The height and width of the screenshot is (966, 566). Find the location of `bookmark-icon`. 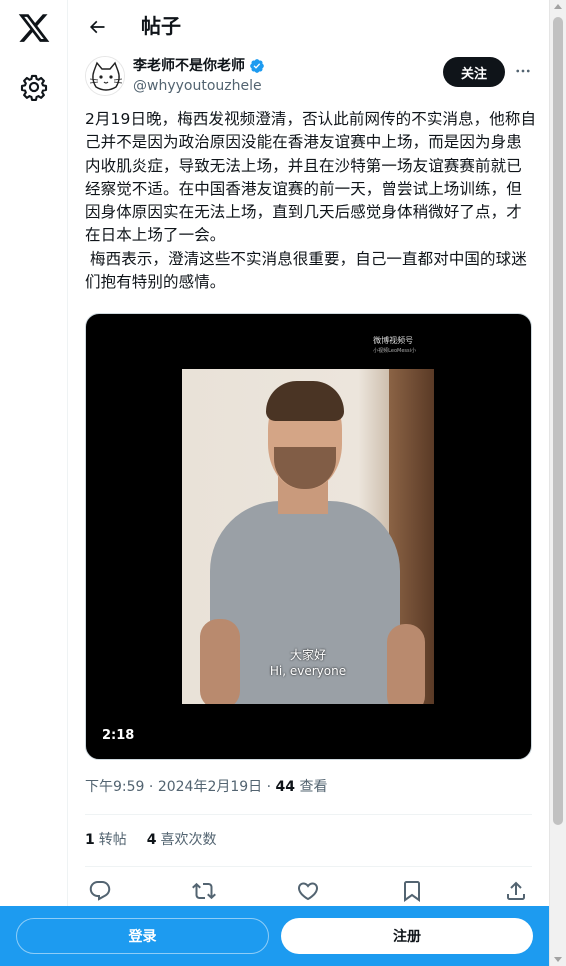

bookmark-icon is located at coordinates (412, 891).